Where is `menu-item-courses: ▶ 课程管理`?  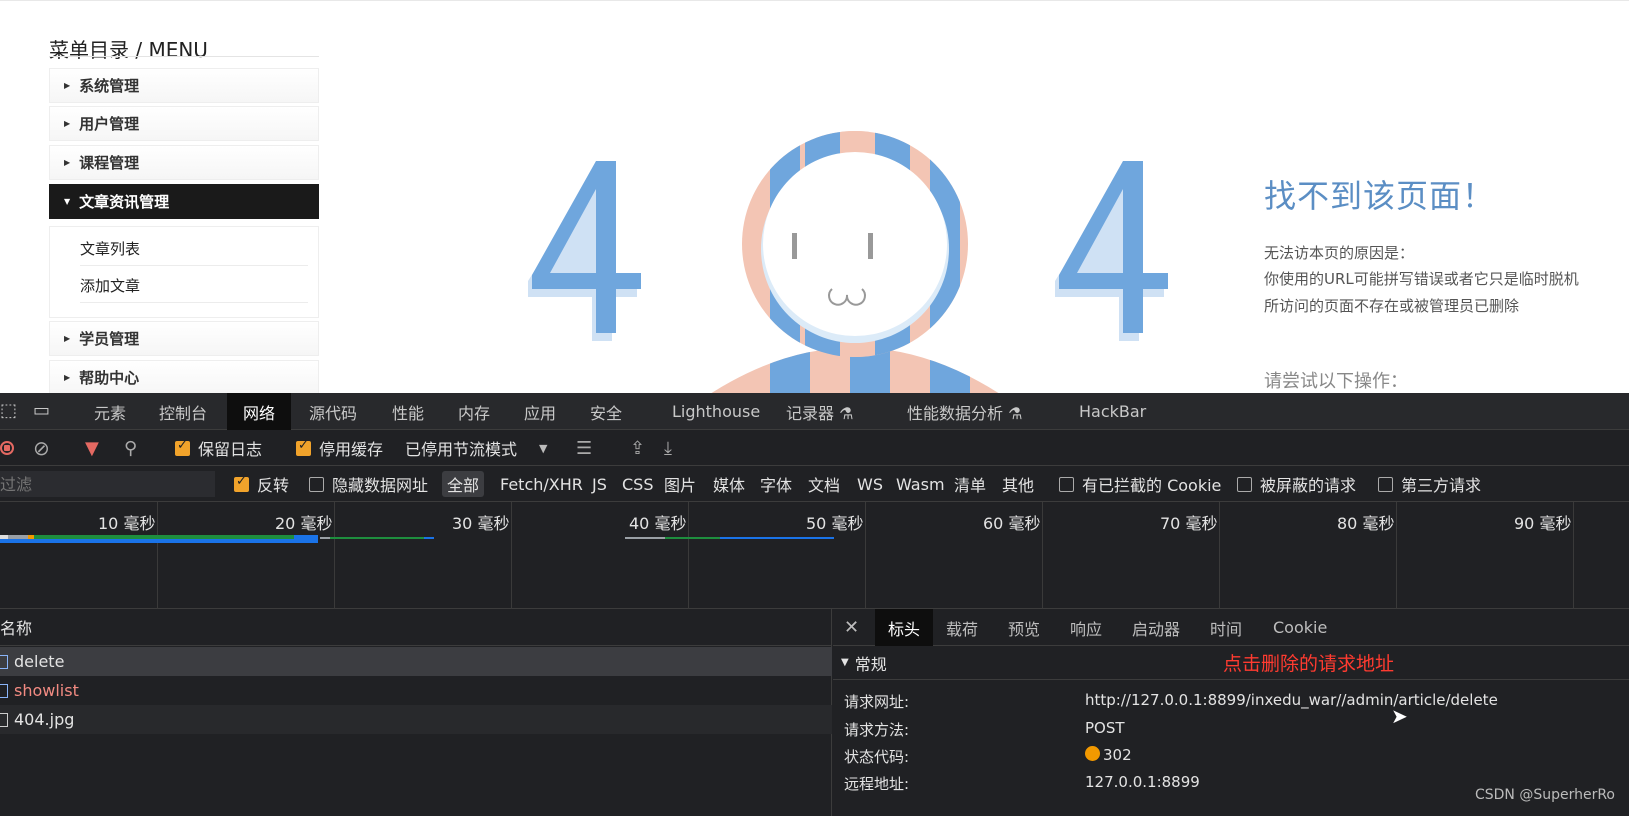 menu-item-courses: ▶ 课程管理 is located at coordinates (184, 162).